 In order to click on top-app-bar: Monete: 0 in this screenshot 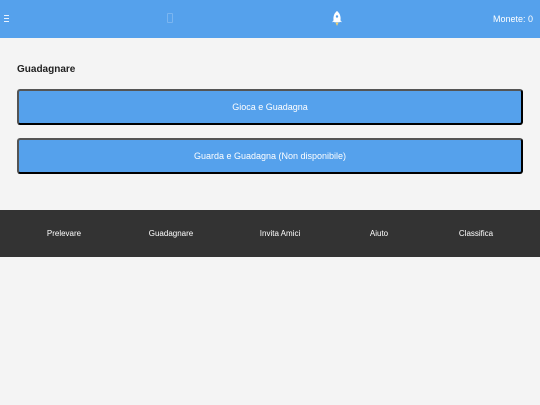, I will do `click(270, 19)`.